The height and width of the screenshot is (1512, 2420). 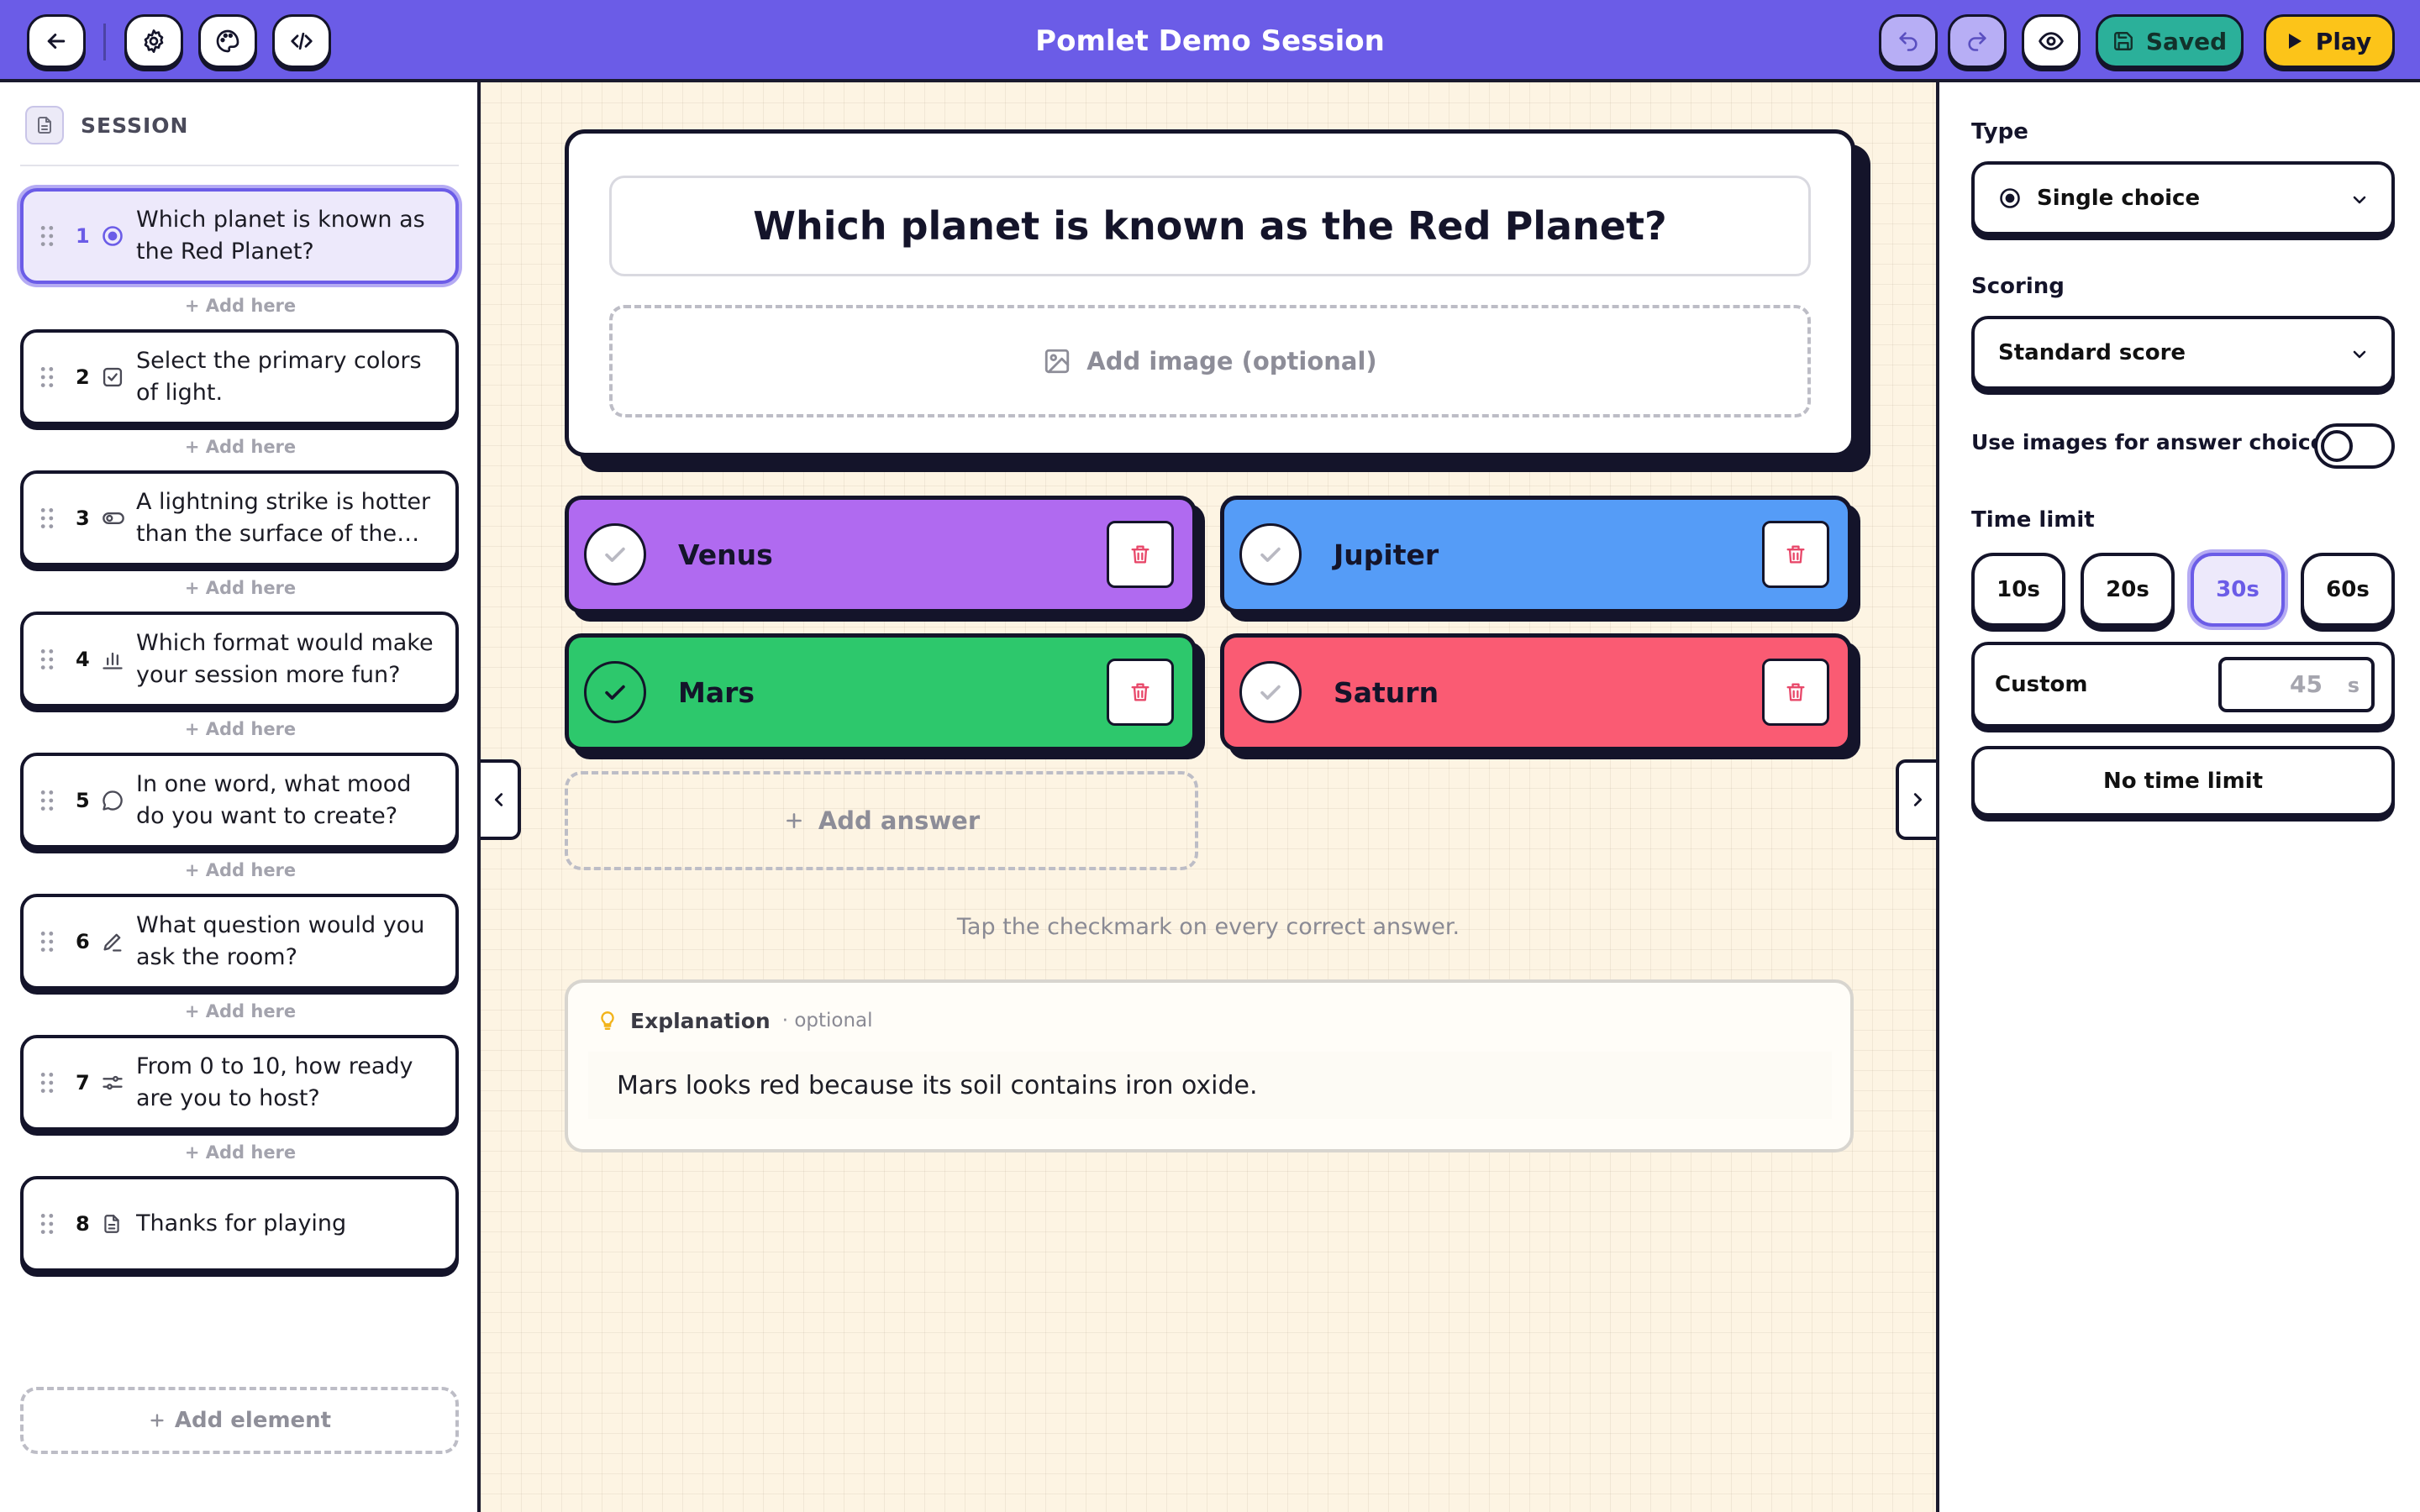 I want to click on slide-item-6: 6 What question would you ask the room?, so click(x=240, y=942).